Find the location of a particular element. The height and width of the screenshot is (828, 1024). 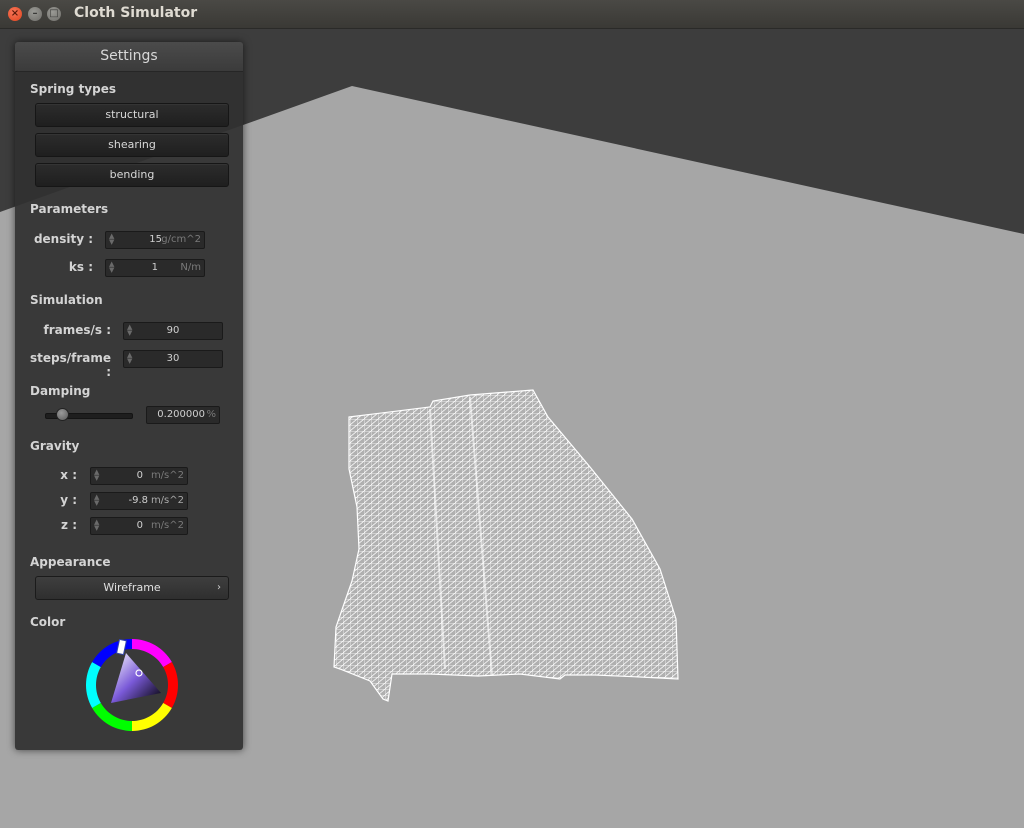

parameters-heading: Parameters is located at coordinates (69, 209).